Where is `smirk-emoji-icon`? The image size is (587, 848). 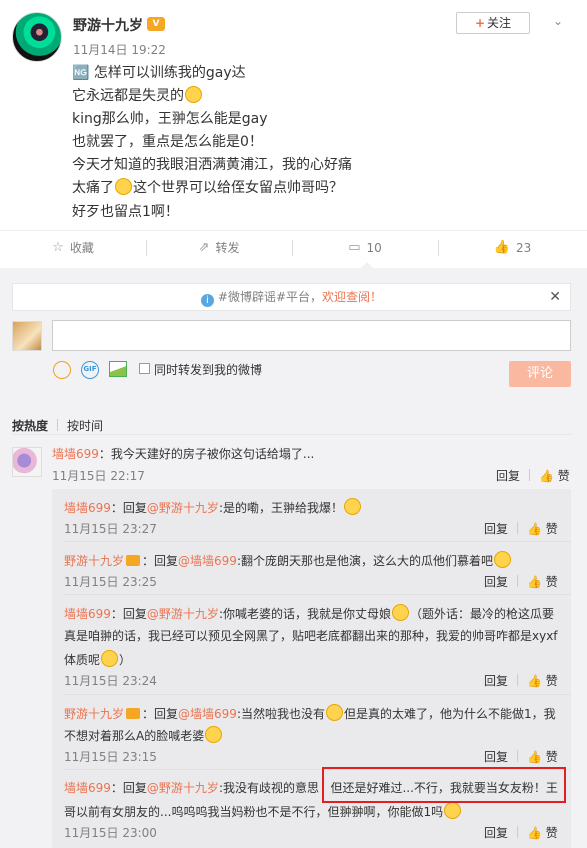
smirk-emoji-icon is located at coordinates (193, 95).